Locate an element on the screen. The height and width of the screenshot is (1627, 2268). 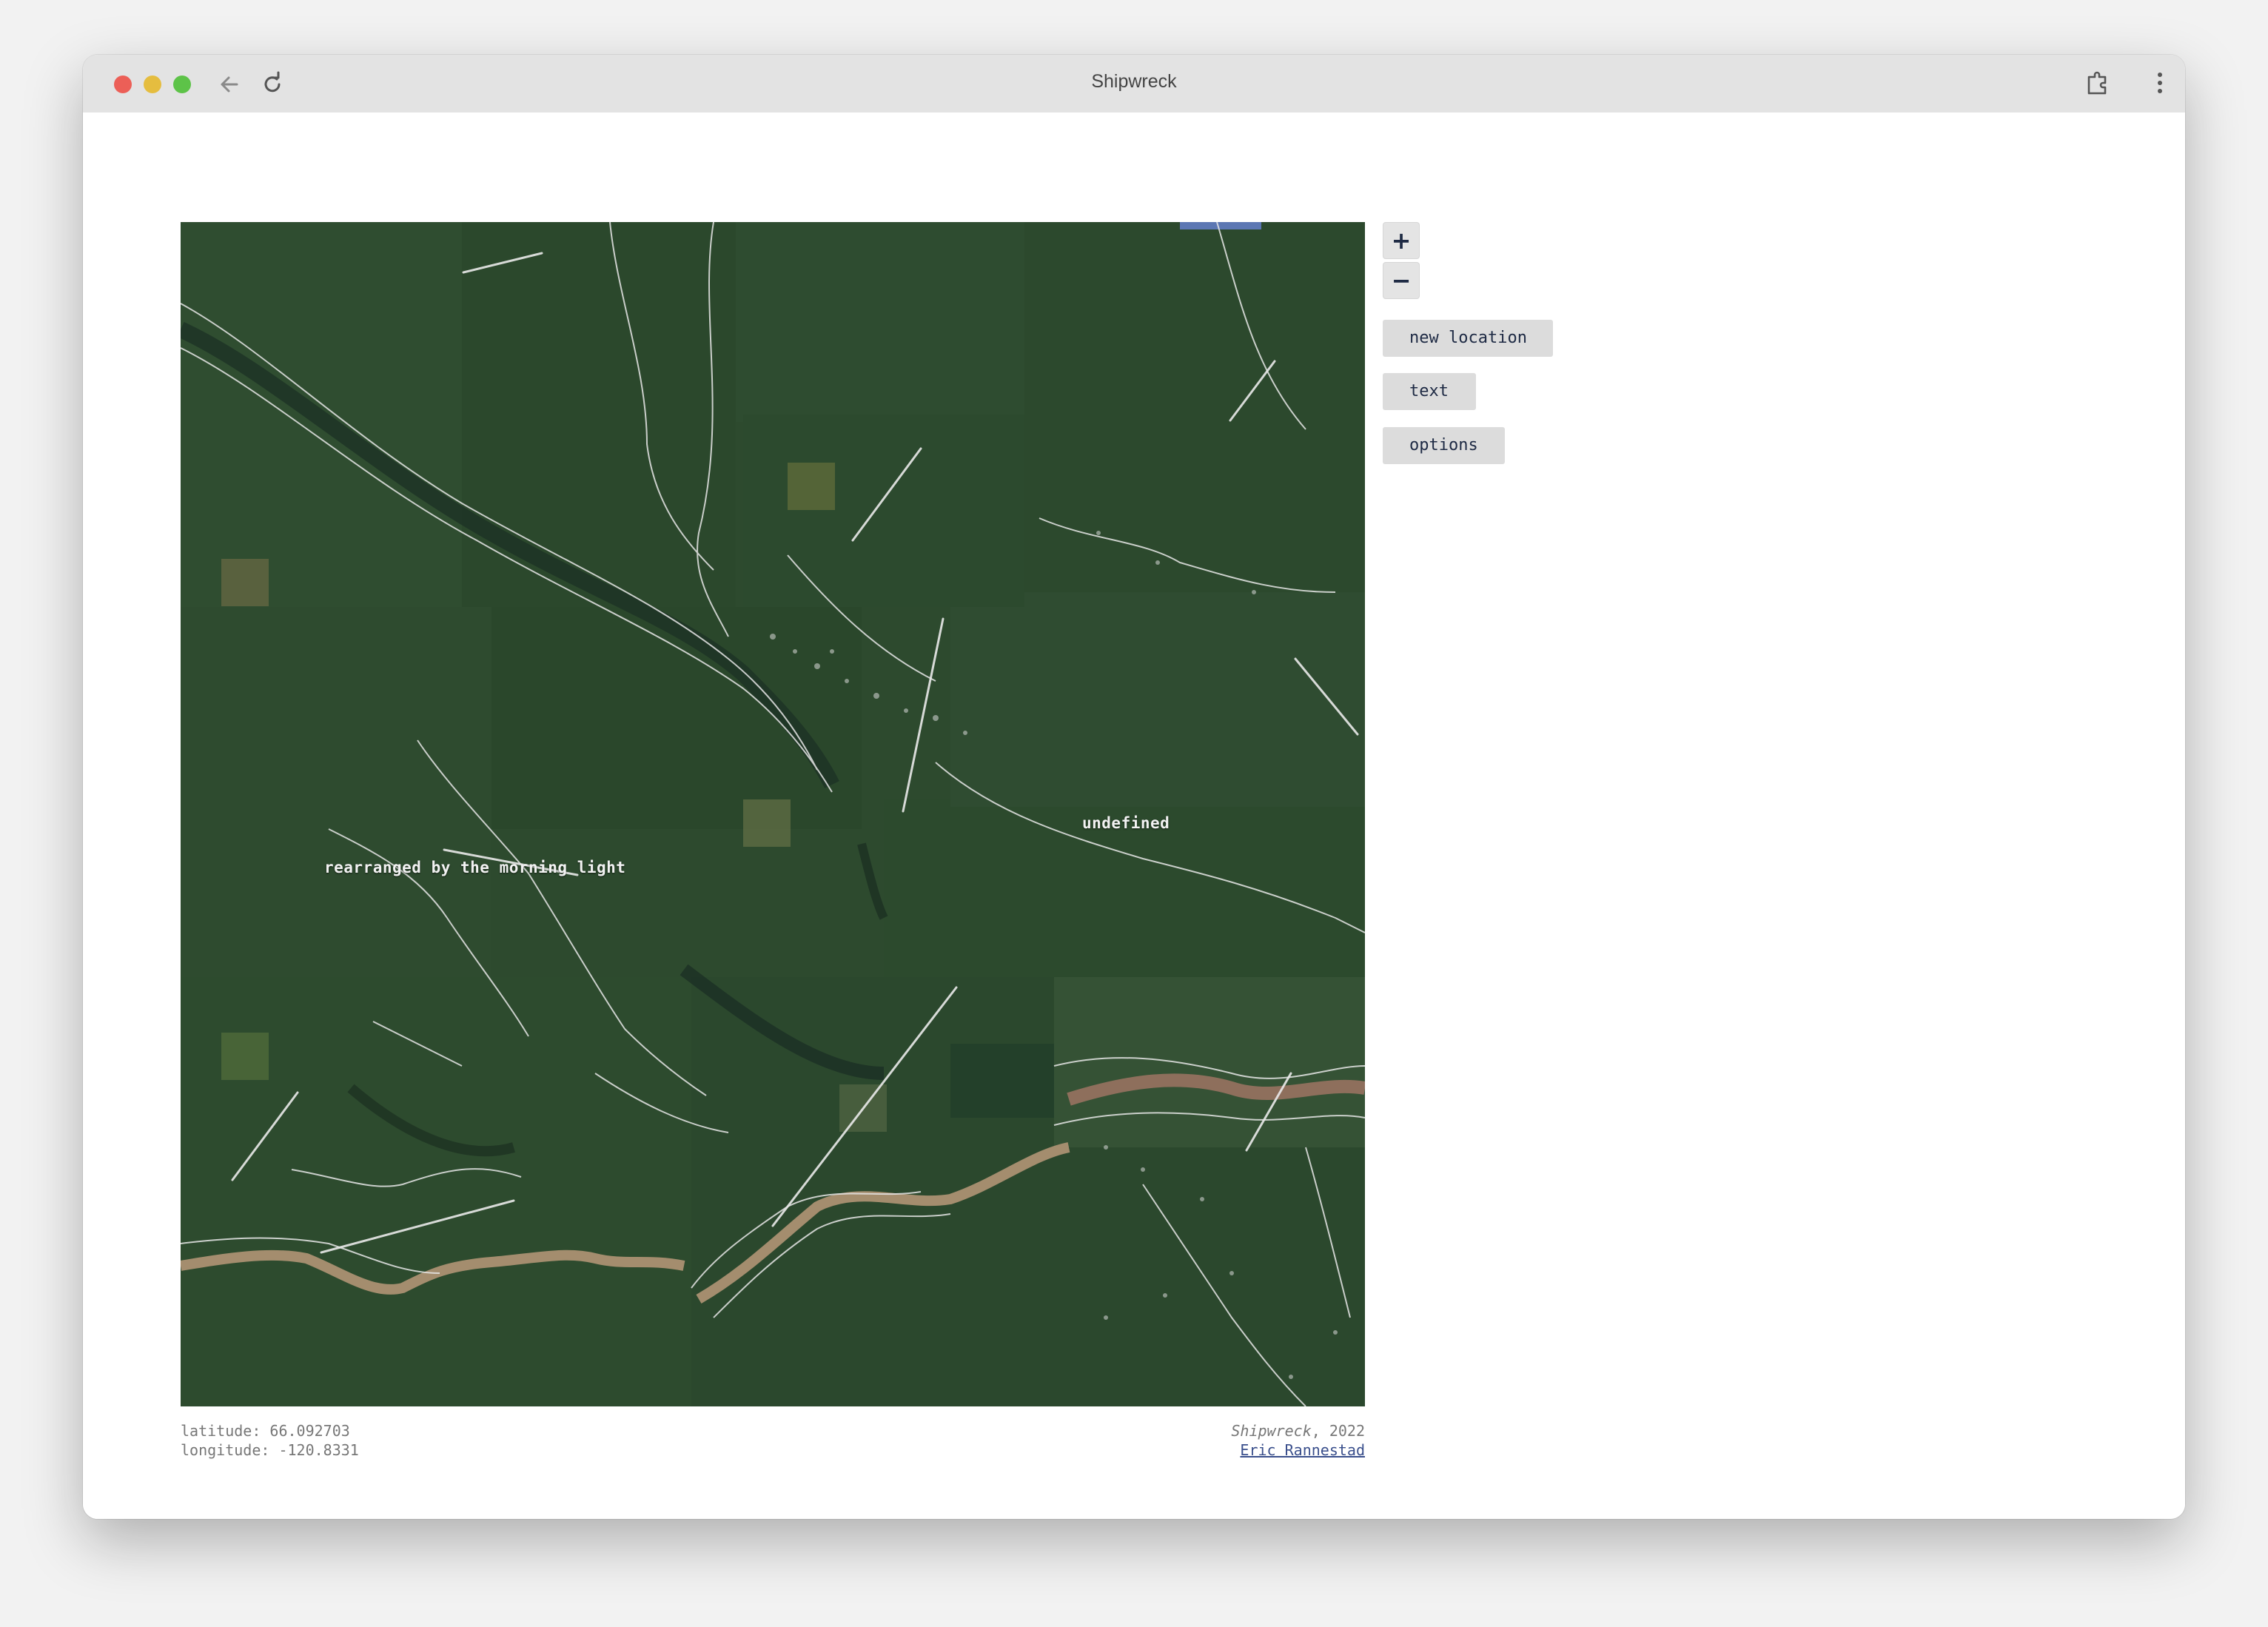
author-link: Eric Rannestad is located at coordinates (1302, 1450).